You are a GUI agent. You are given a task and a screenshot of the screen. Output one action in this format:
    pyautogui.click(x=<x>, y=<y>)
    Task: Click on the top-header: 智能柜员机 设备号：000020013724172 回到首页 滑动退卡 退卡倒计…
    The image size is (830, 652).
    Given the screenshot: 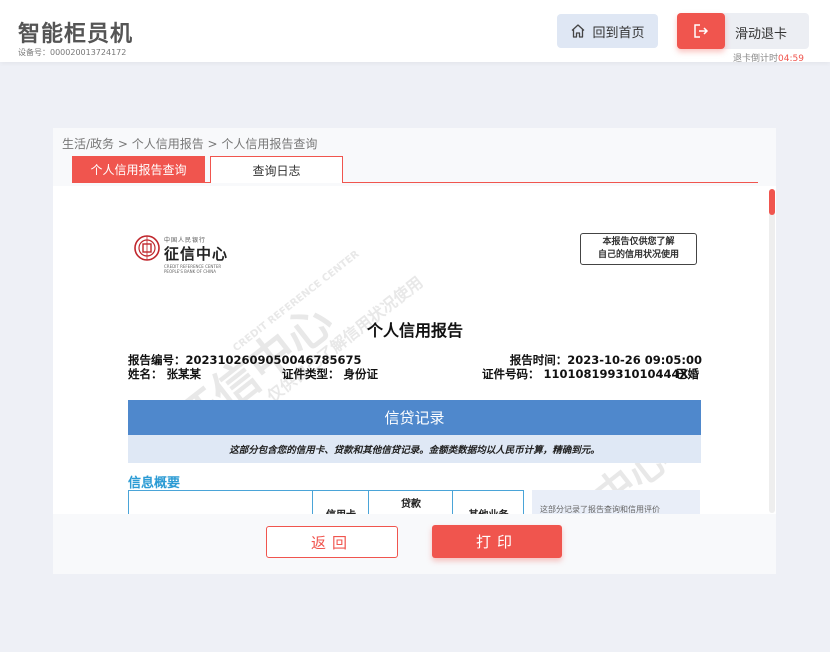 What is the action you would take?
    pyautogui.click(x=415, y=32)
    